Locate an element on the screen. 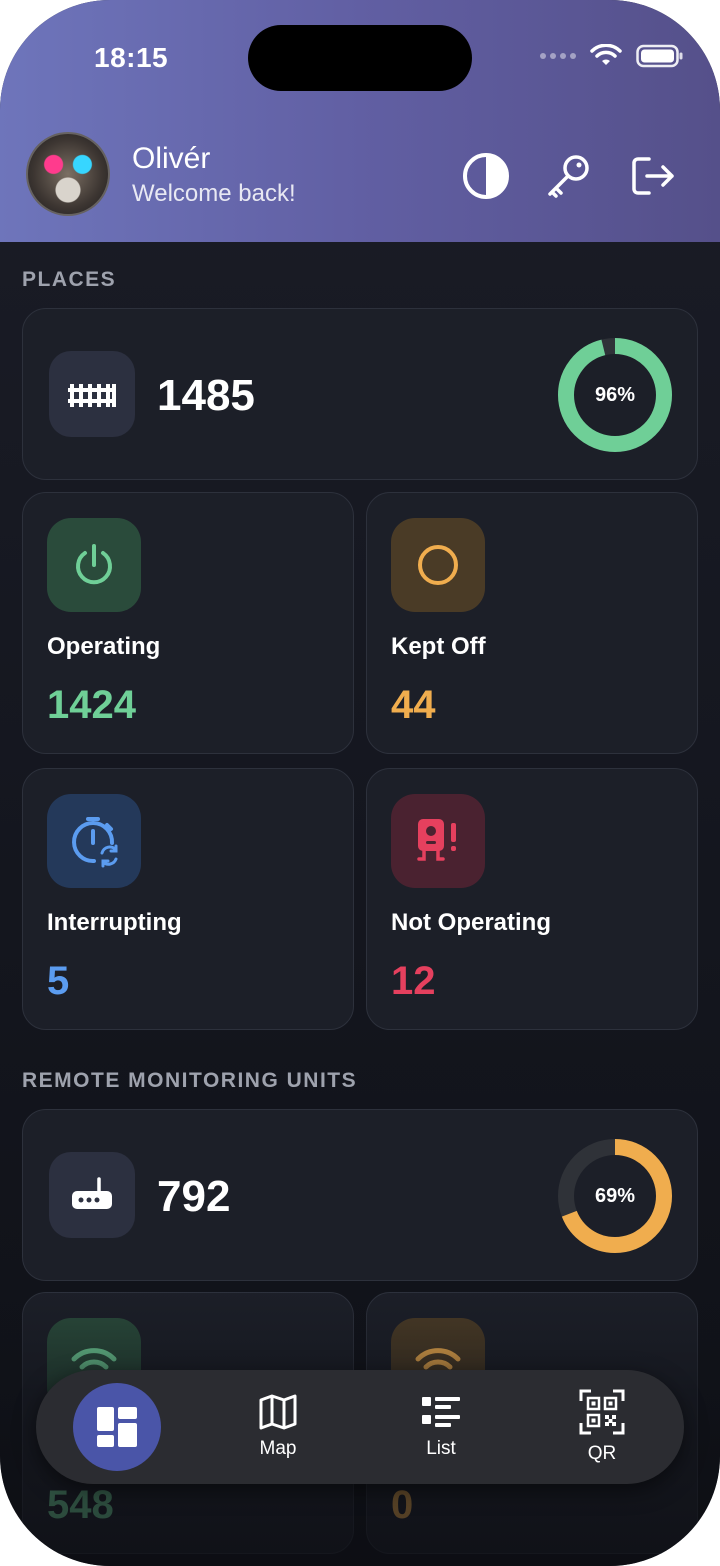 The height and width of the screenshot is (1566, 720). places-percent: 96% is located at coordinates (615, 394).